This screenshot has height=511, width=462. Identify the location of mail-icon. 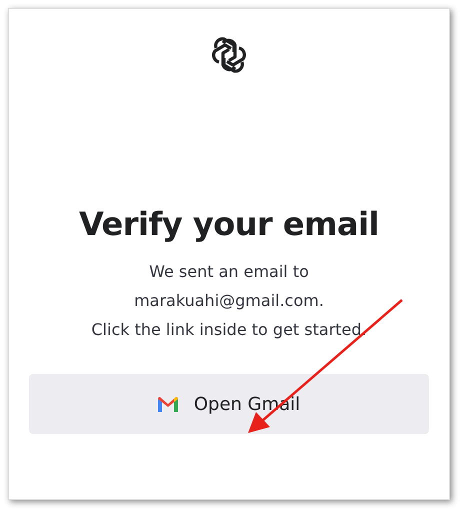
(168, 404).